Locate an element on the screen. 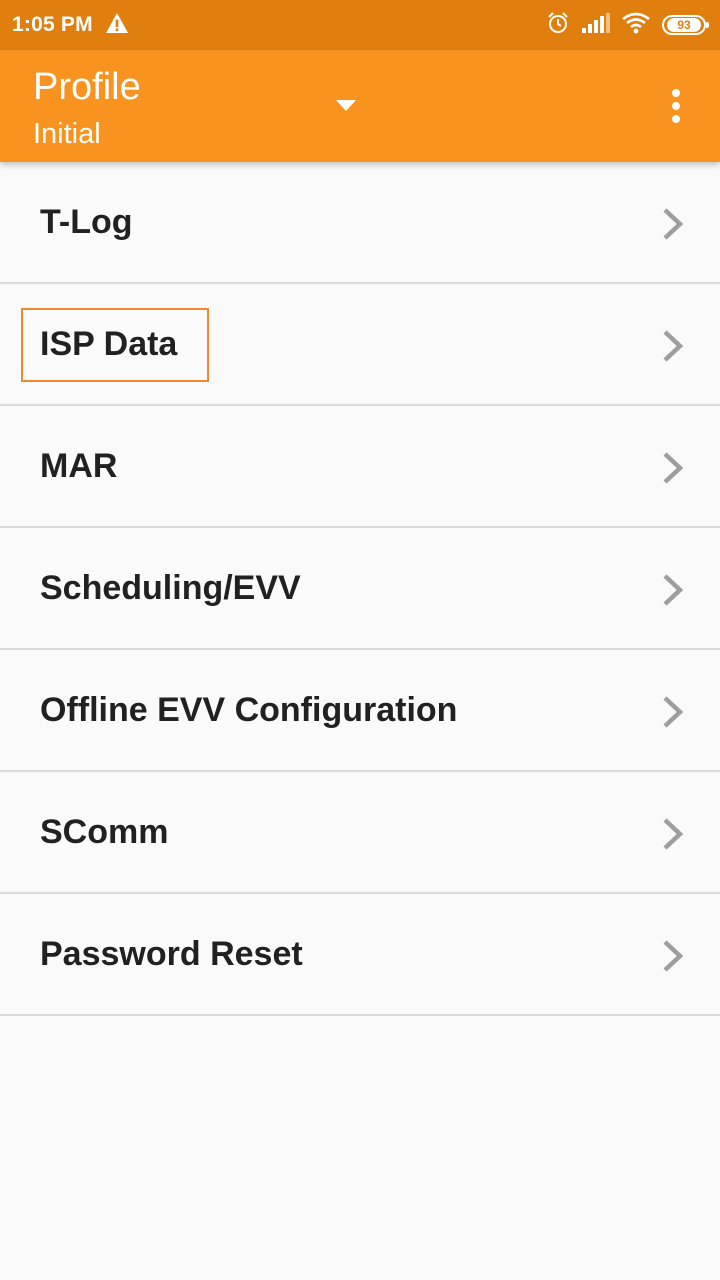 This screenshot has width=720, height=1280. menu-item-mar: MAR is located at coordinates (360, 467).